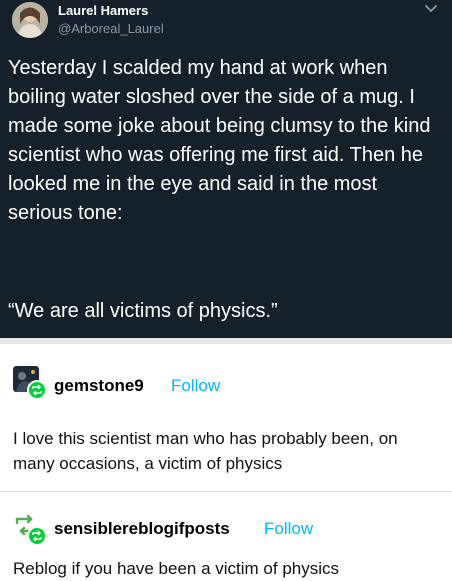 This screenshot has height=581, width=452. What do you see at coordinates (99, 386) in the screenshot?
I see `post-username: gemstone9` at bounding box center [99, 386].